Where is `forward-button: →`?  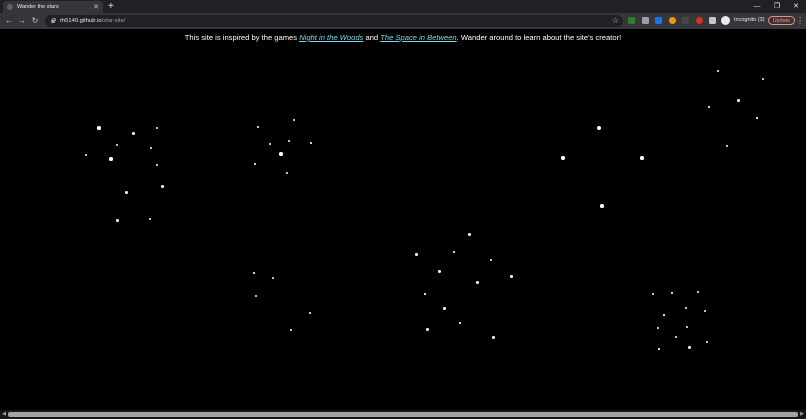
forward-button: → is located at coordinates (22, 21).